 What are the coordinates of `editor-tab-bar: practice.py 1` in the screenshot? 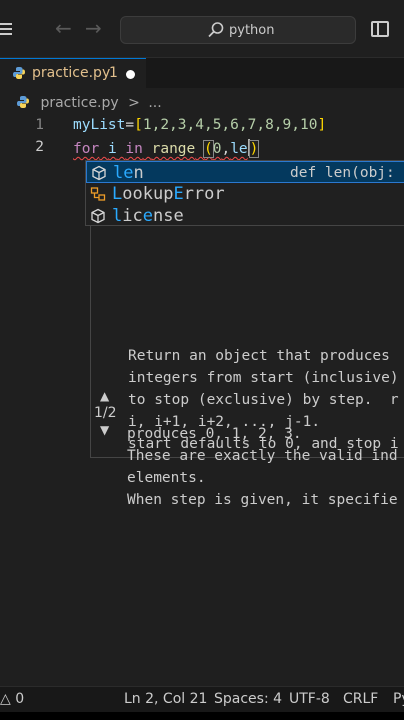 It's located at (202, 73).